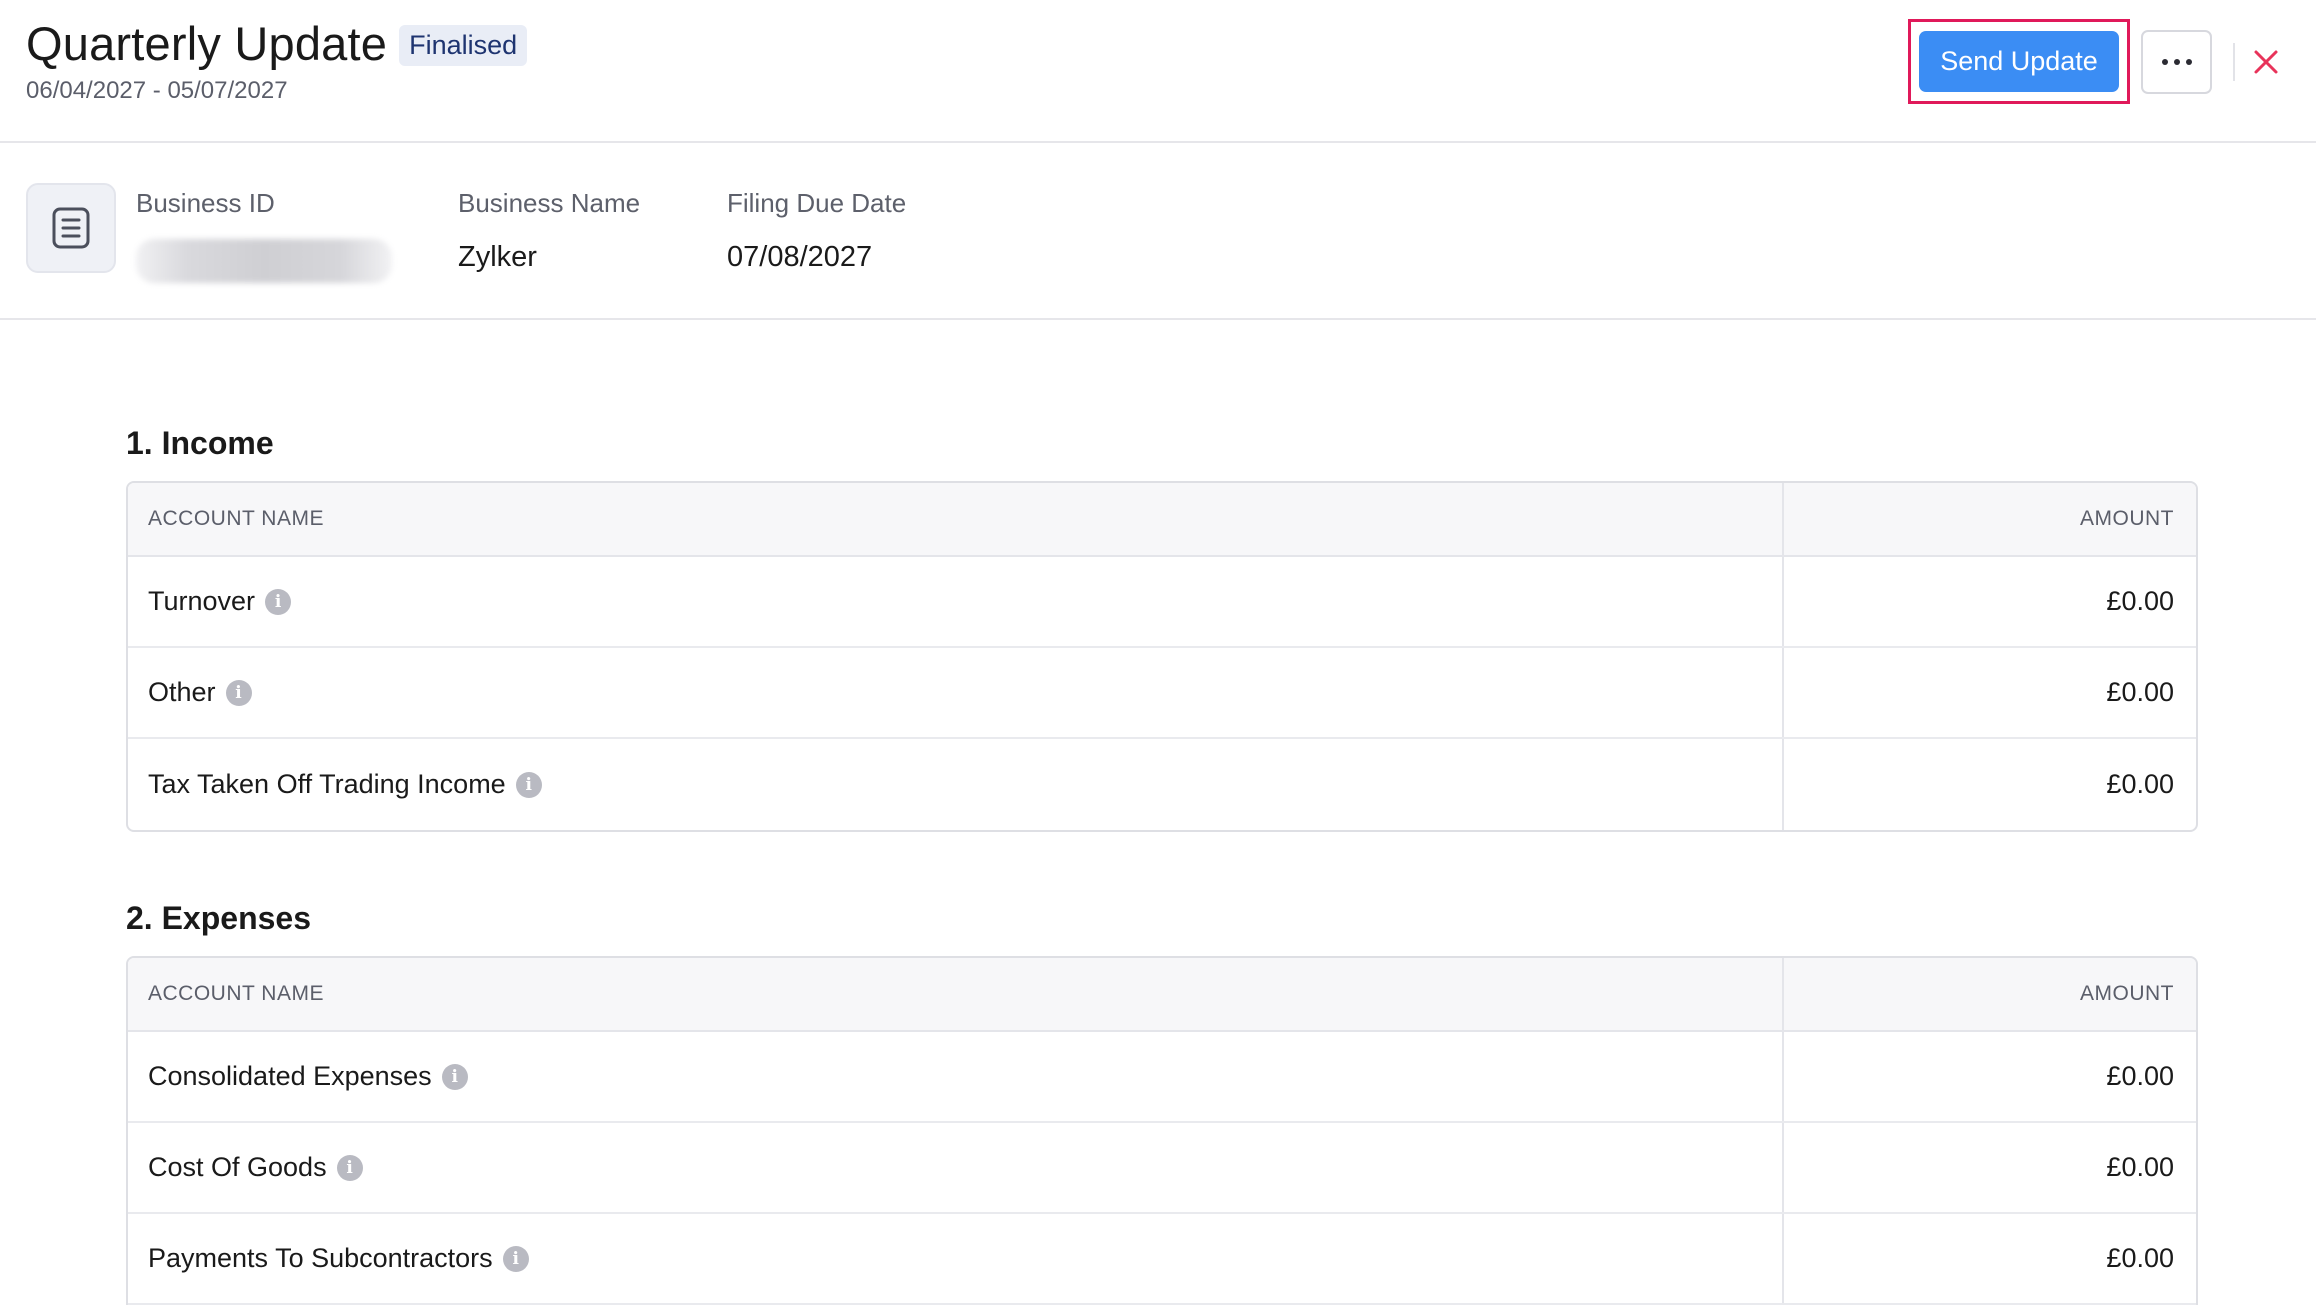 This screenshot has height=1305, width=2316. What do you see at coordinates (237, 1167) in the screenshot?
I see `account-name: Cost Of Goods` at bounding box center [237, 1167].